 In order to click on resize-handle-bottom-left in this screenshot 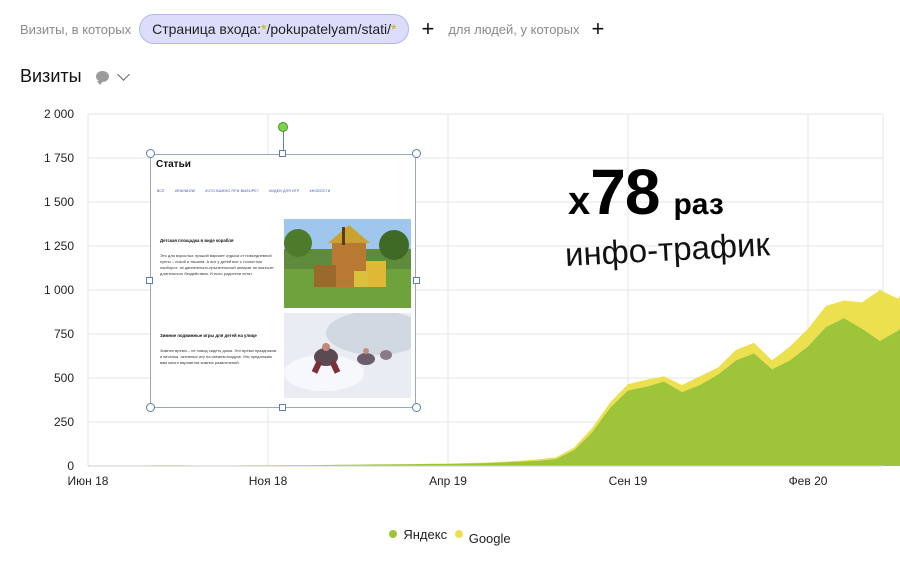, I will do `click(150, 407)`.